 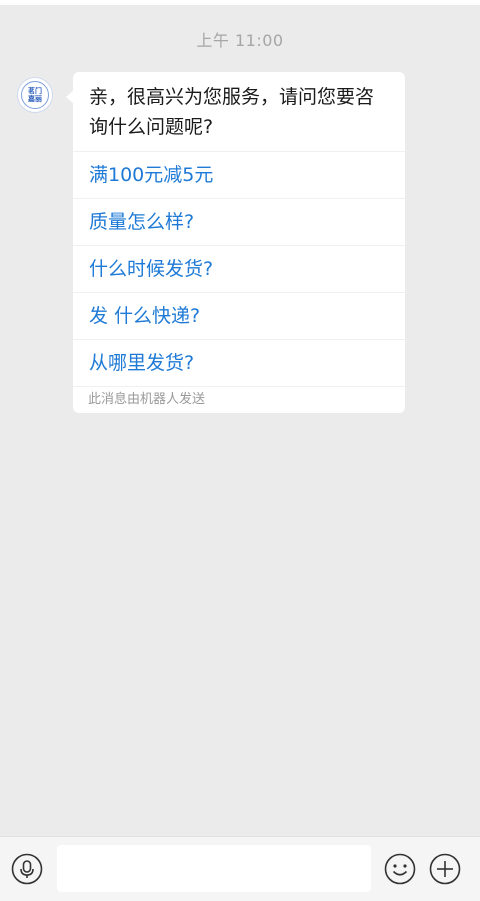 I want to click on greeting-text: 亲，很高兴为您服务，请问您要咨询什么问题呢?, so click(x=232, y=112).